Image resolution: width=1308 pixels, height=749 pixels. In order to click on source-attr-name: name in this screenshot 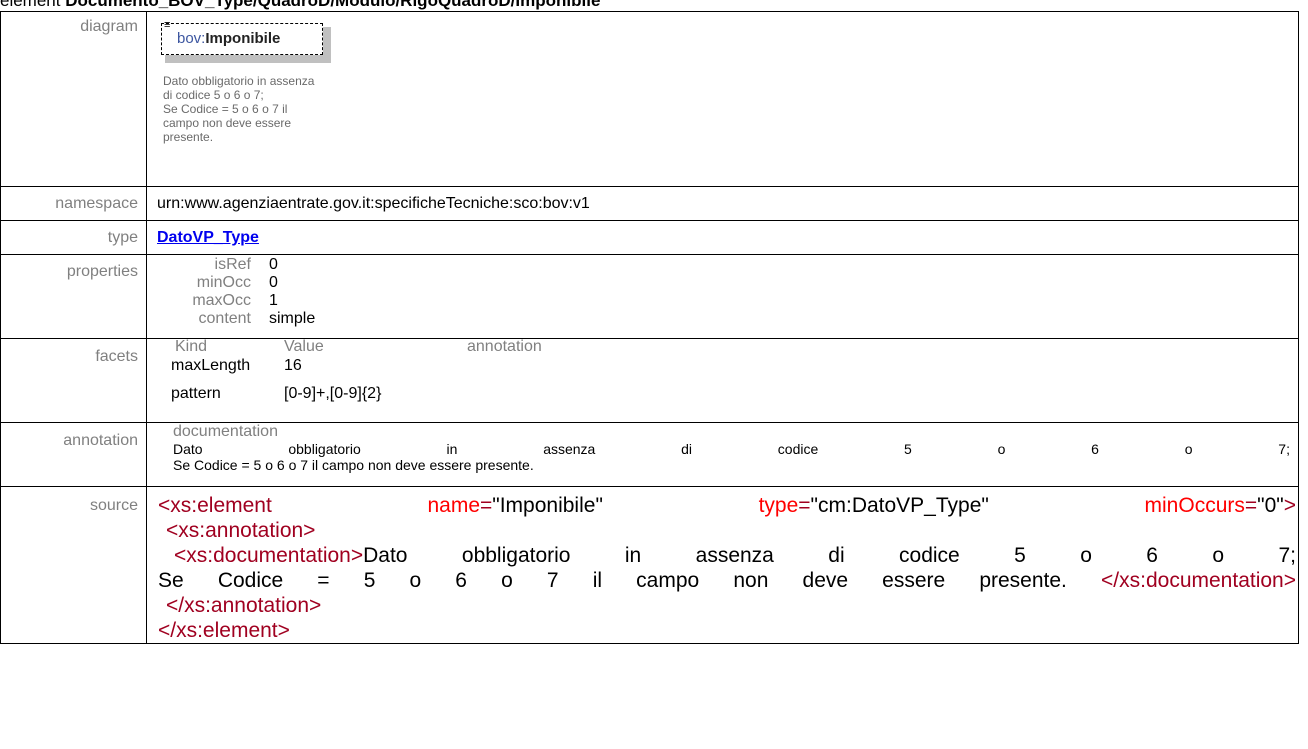, I will do `click(453, 505)`.